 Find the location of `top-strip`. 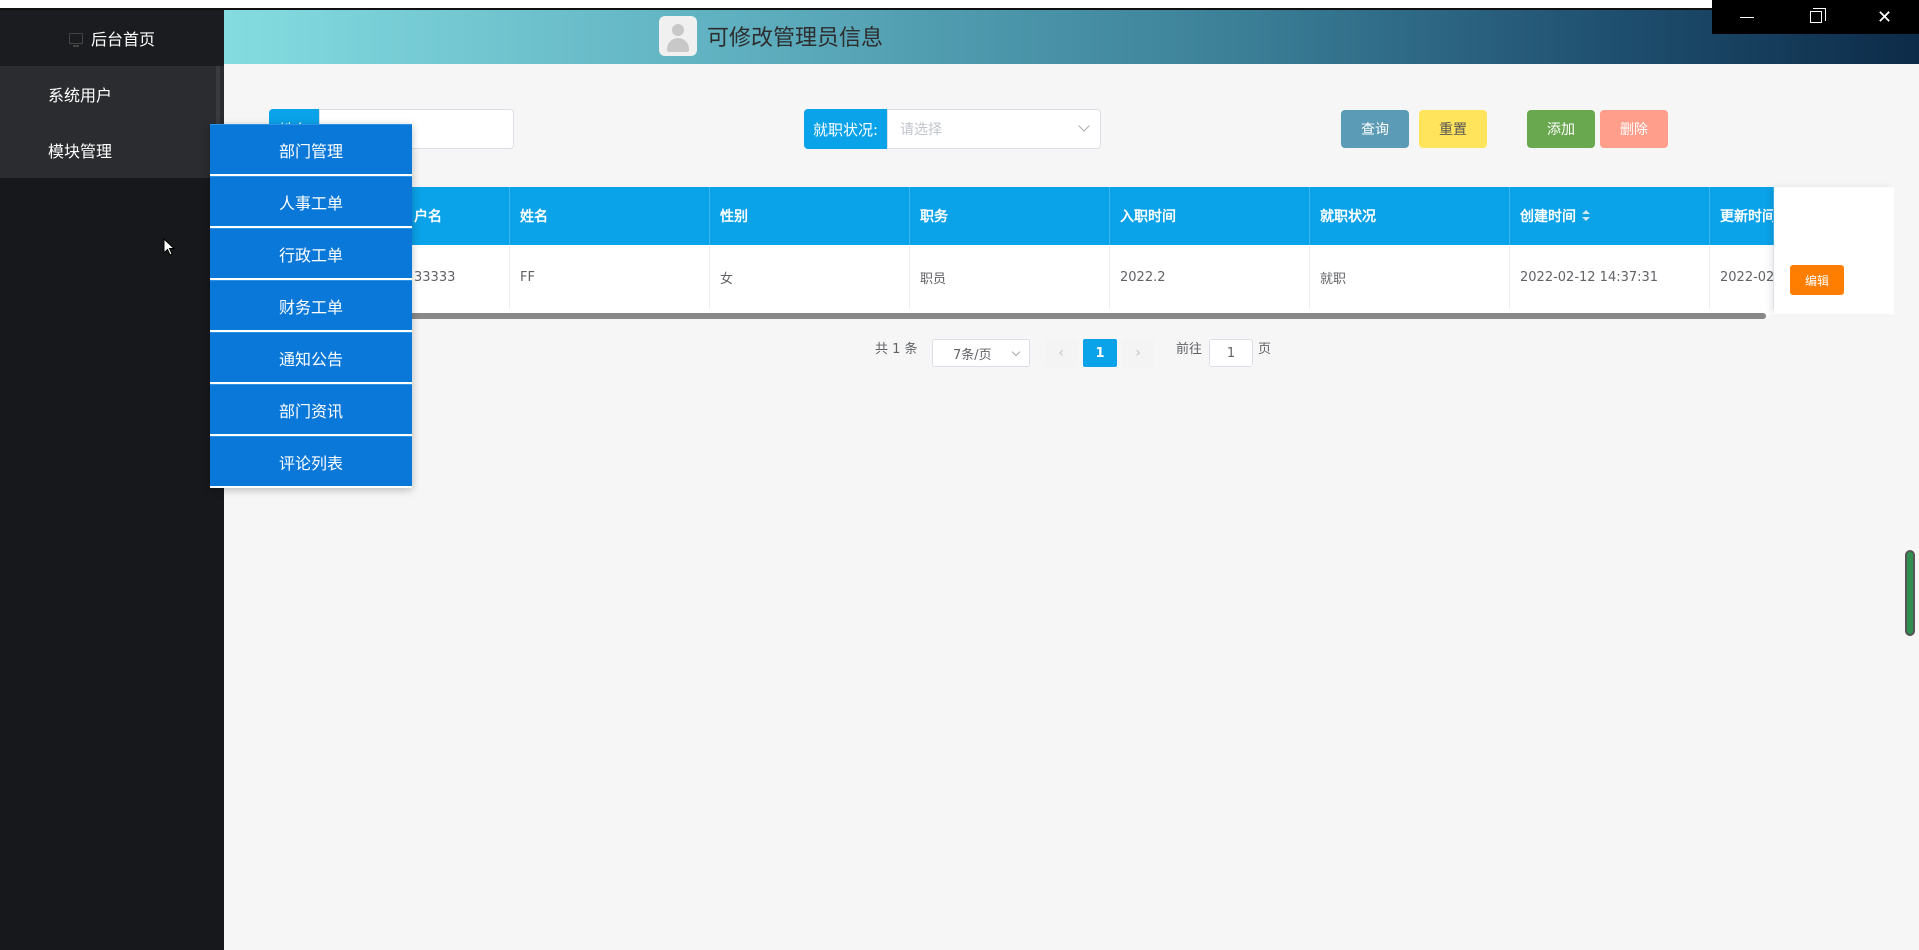

top-strip is located at coordinates (959, 5).